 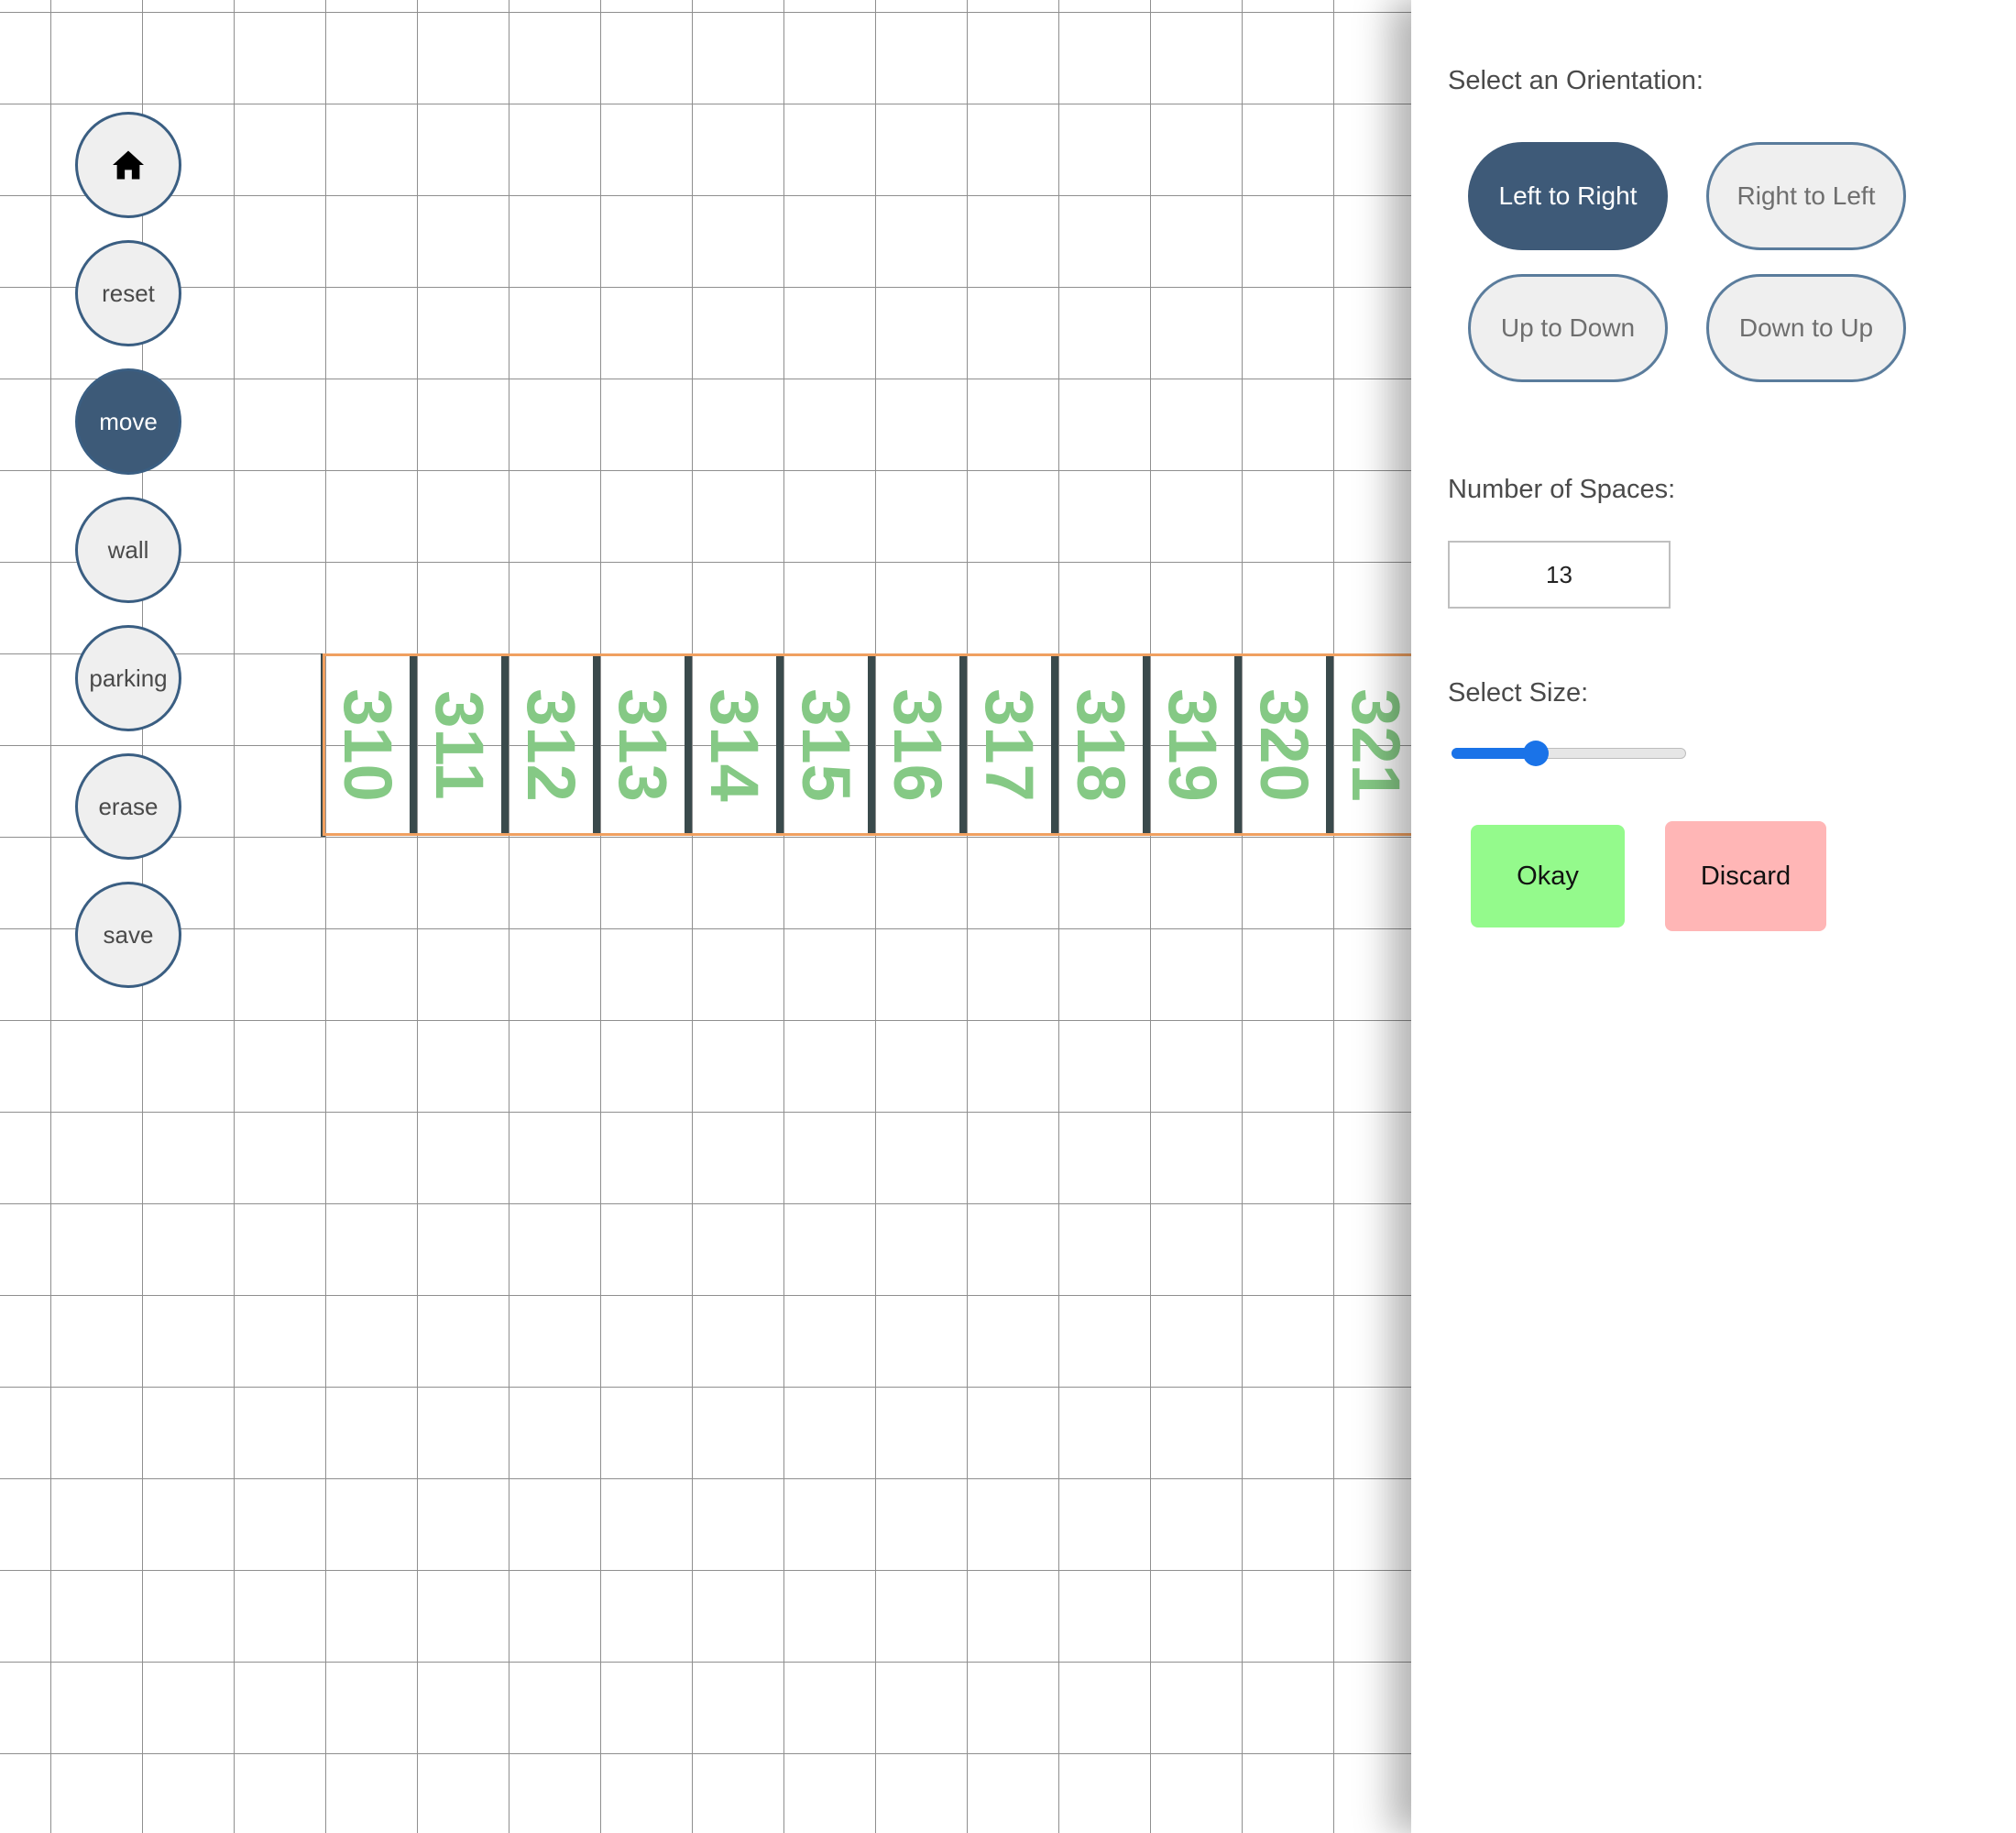 I want to click on reset-button: reset, so click(x=128, y=293).